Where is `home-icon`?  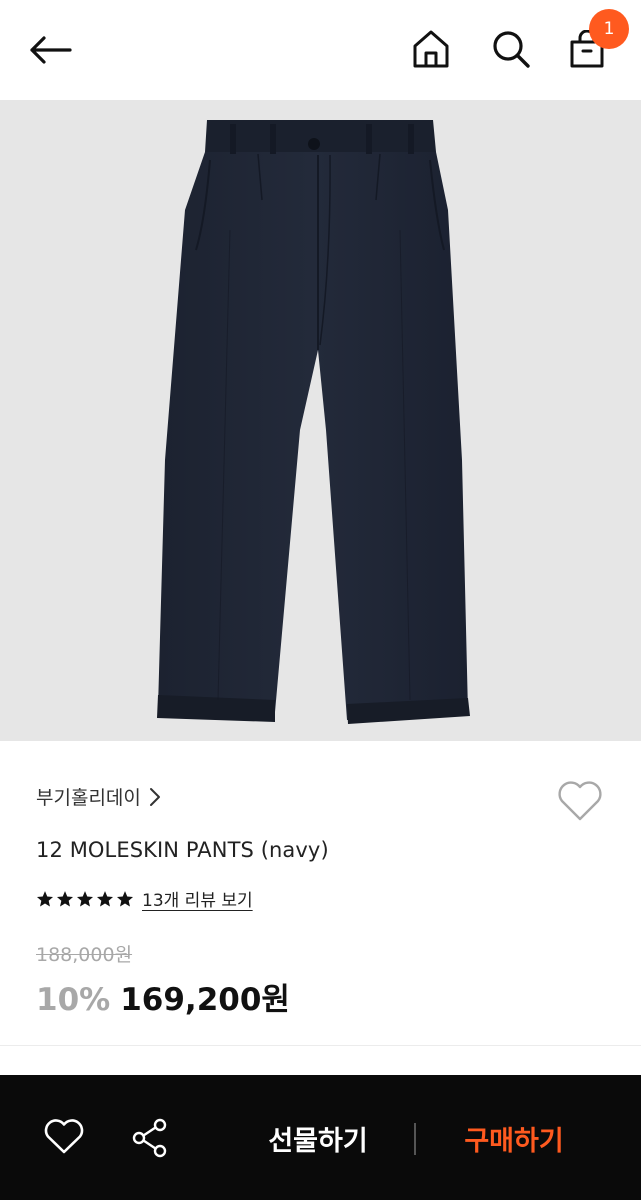 home-icon is located at coordinates (431, 49).